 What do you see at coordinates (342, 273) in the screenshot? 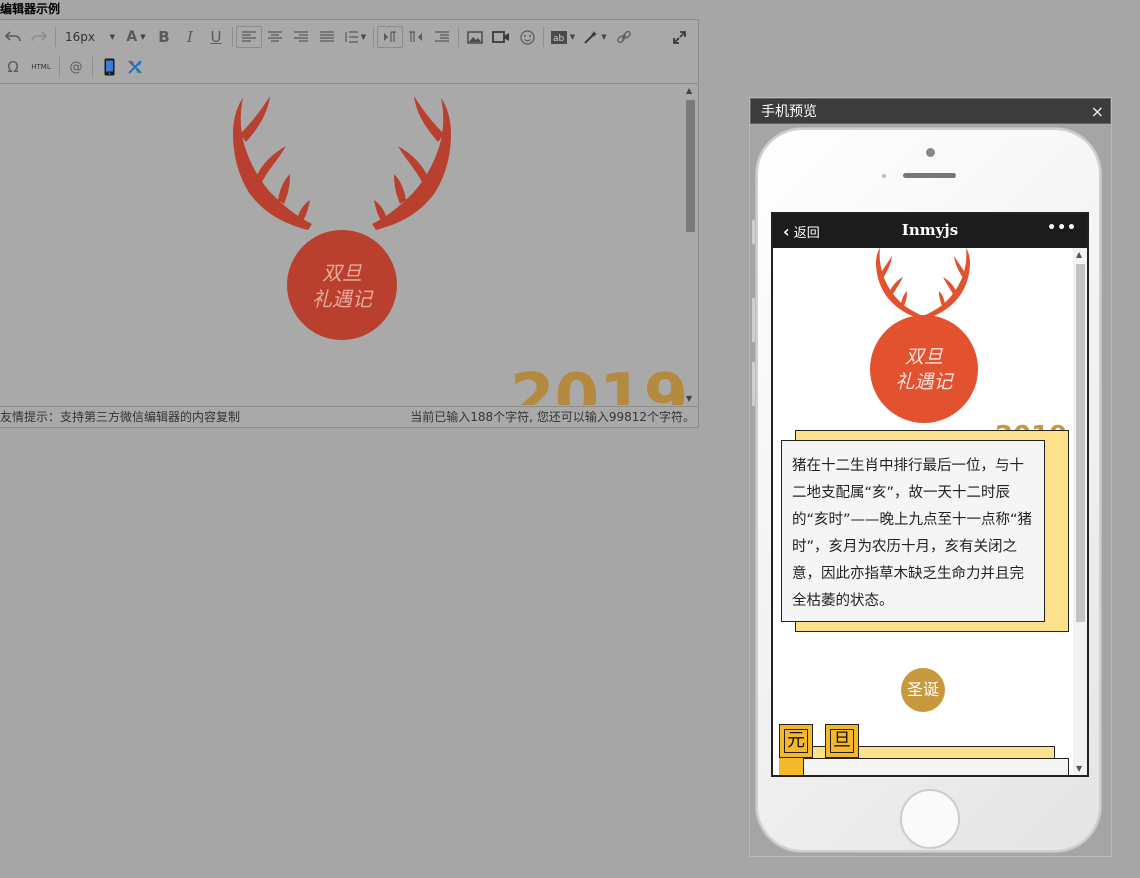
I see `editor-title-line1: 双旦` at bounding box center [342, 273].